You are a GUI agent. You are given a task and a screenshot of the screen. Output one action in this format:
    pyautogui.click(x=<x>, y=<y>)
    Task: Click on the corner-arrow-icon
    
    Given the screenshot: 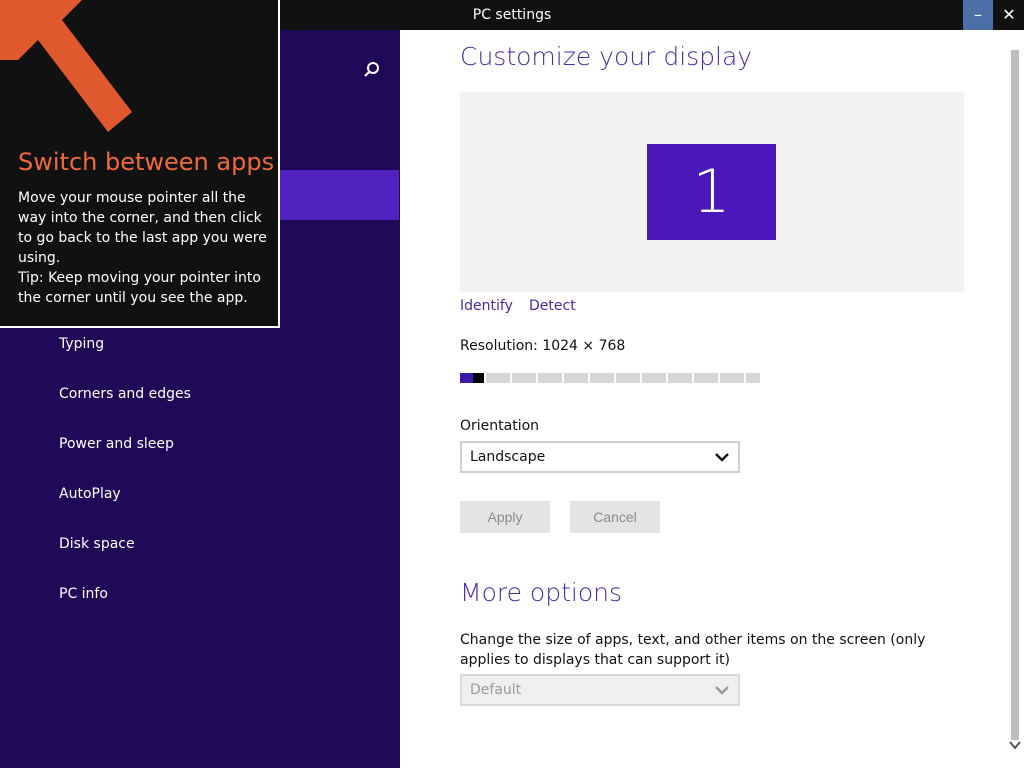 What is the action you would take?
    pyautogui.click(x=66, y=66)
    